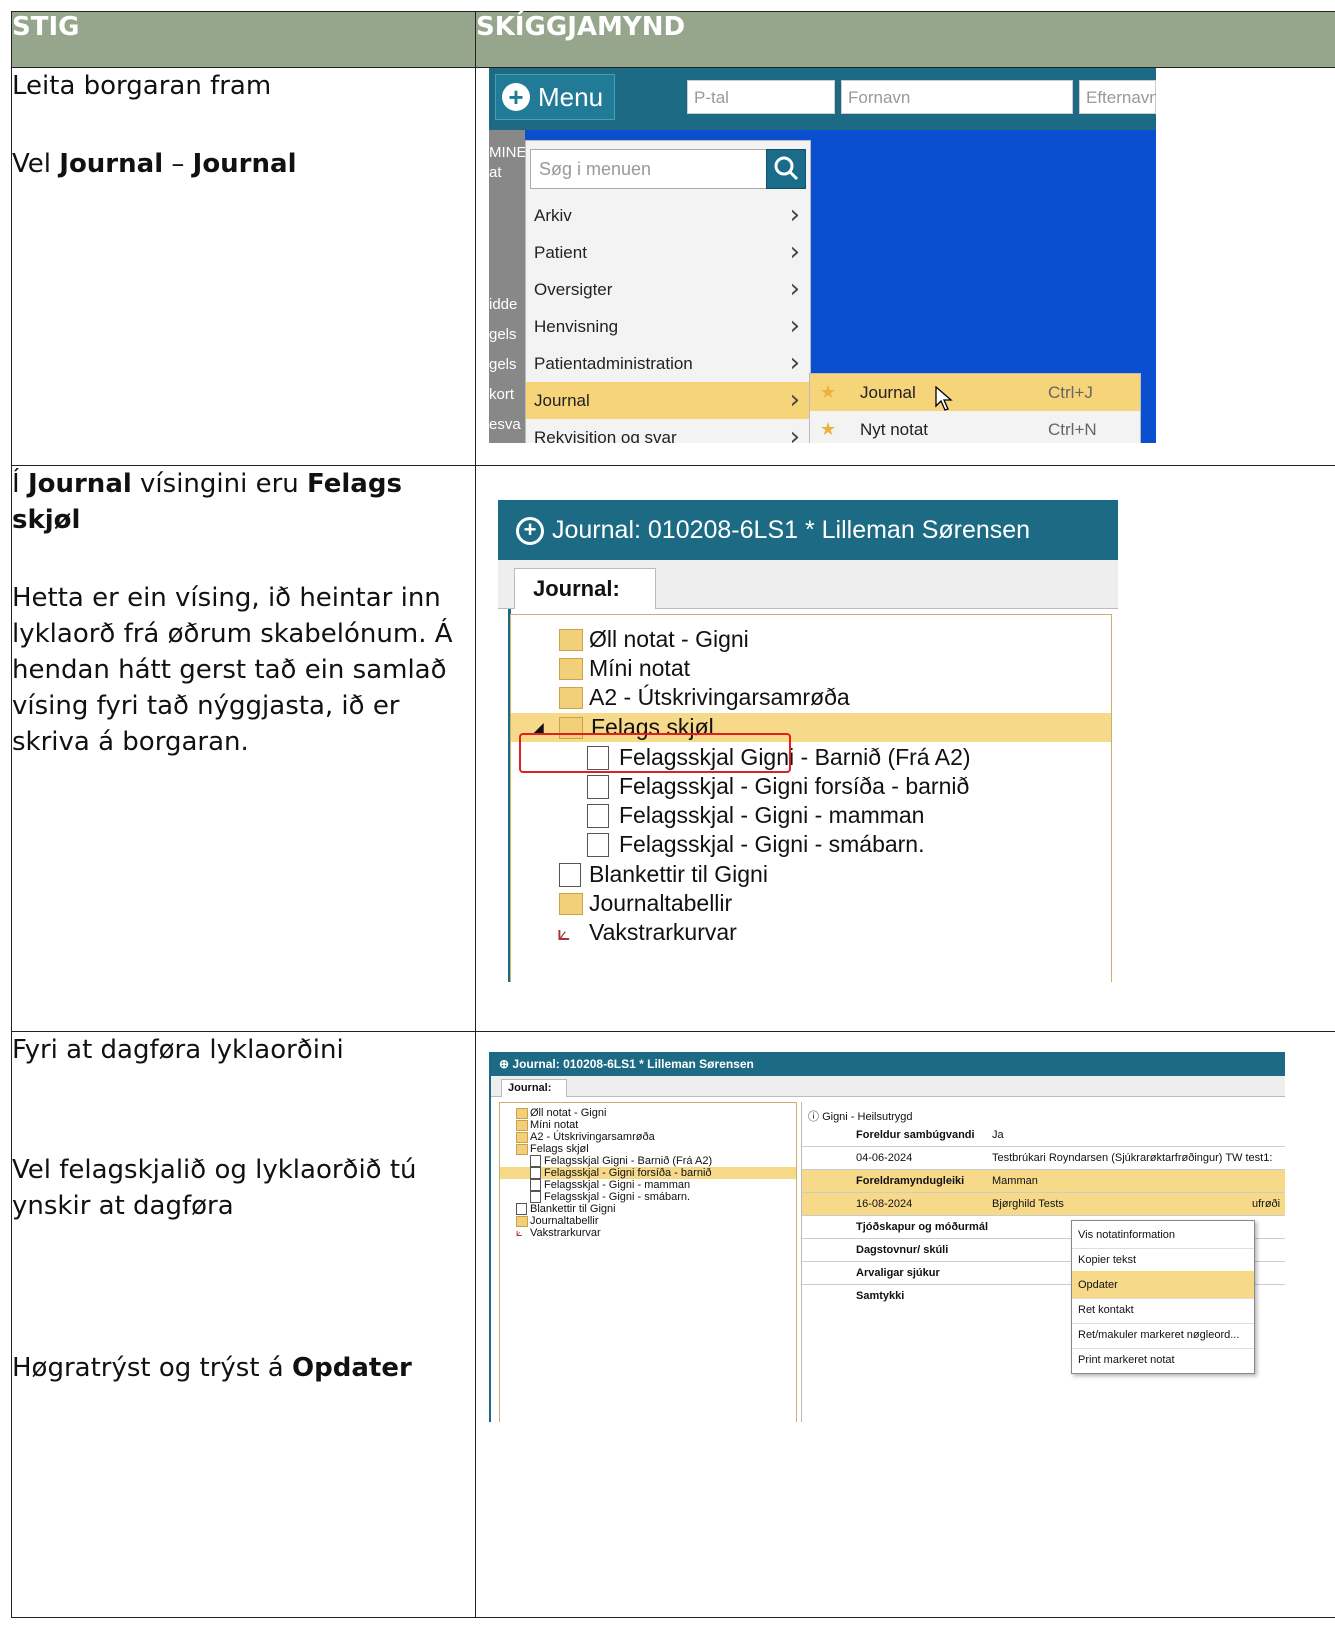  I want to click on menu-item-henvisning: Henvisning ›, so click(668, 326).